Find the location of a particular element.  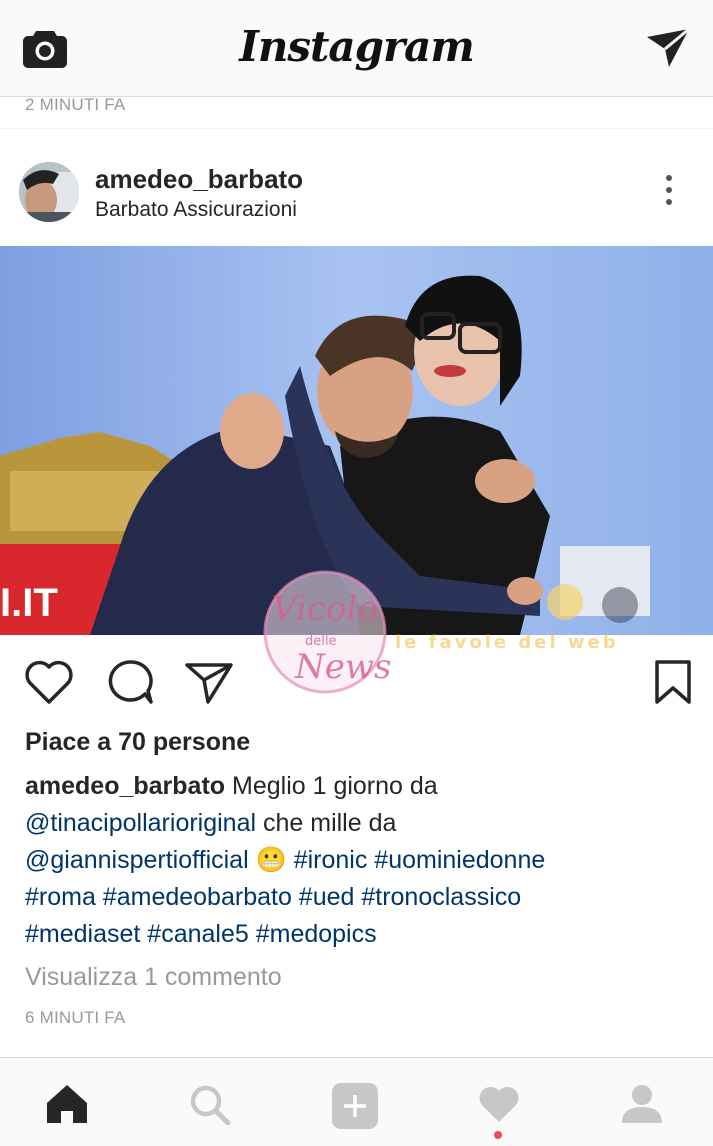

profile-icon is located at coordinates (642, 1104).